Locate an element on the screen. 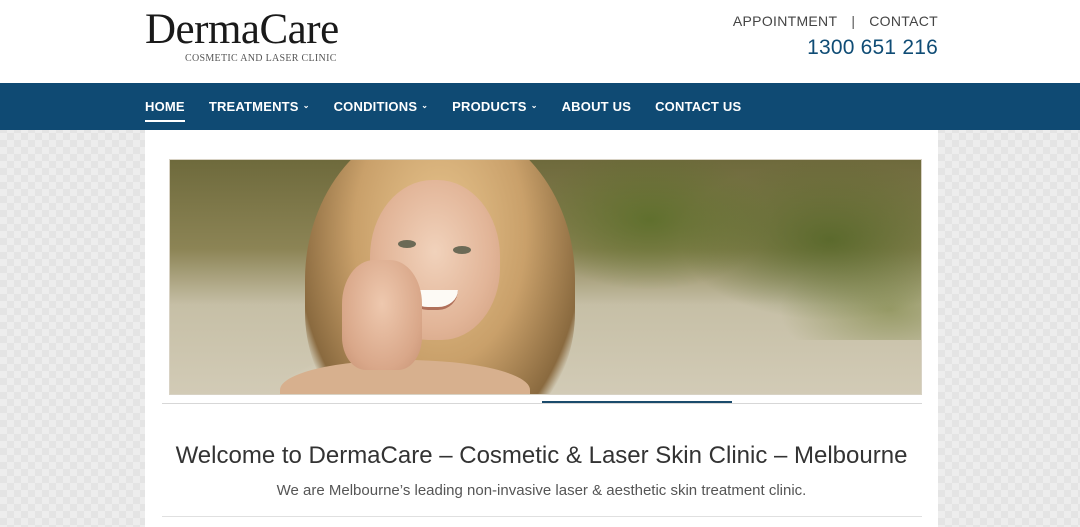 This screenshot has height=527, width=1080. nav-item-contact-us: CONTACT US is located at coordinates (698, 106).